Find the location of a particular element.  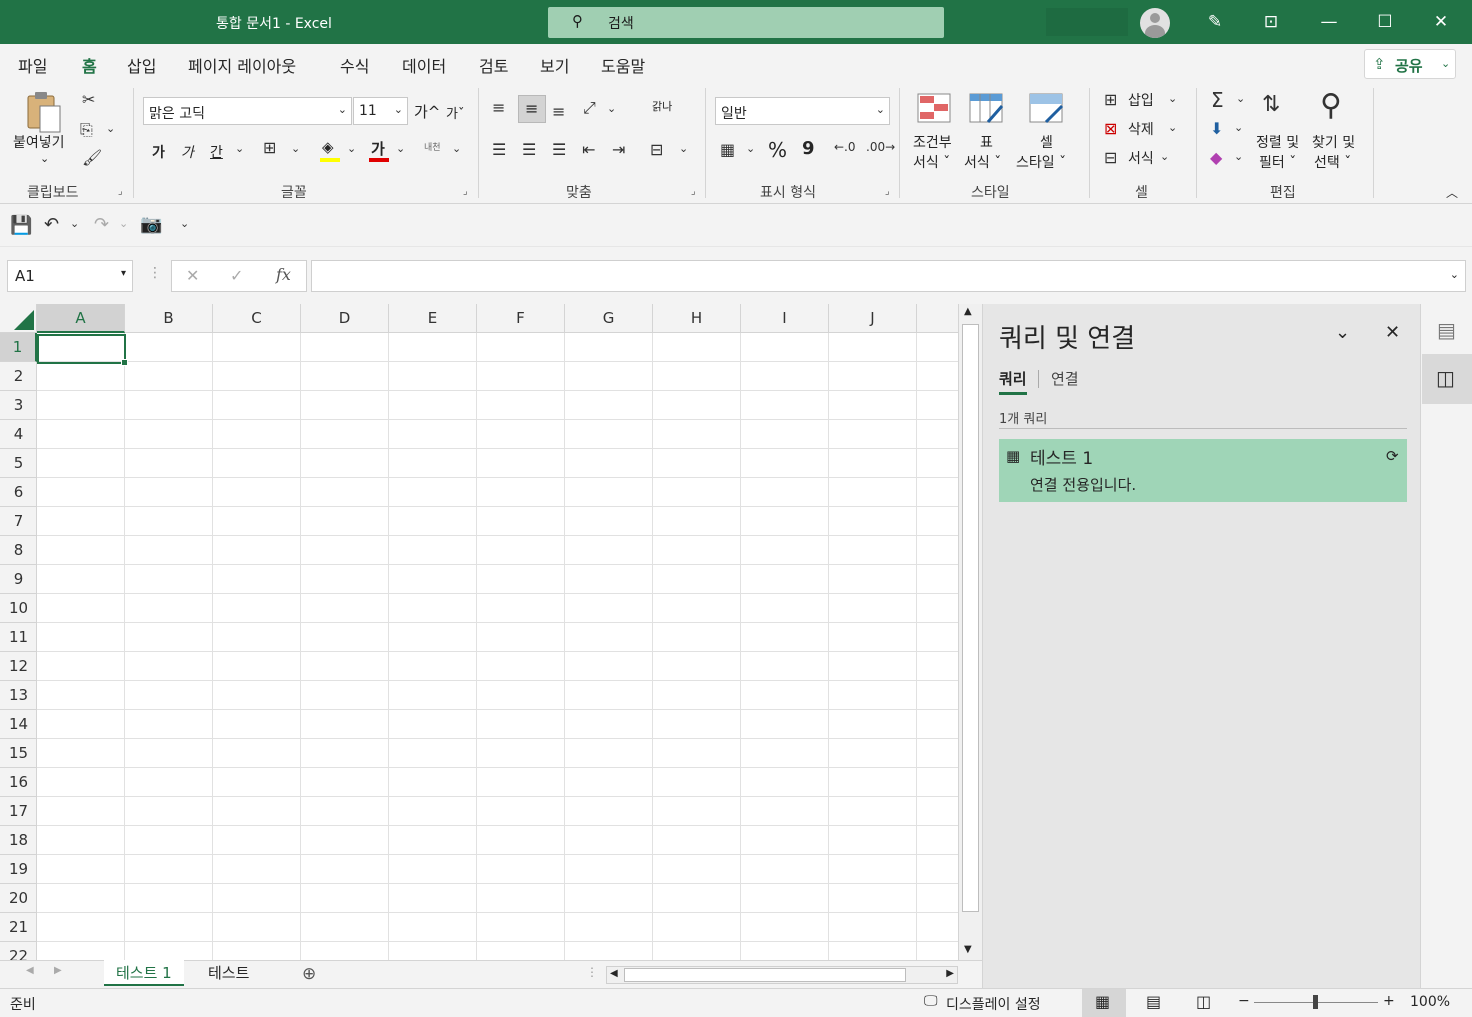

wrap-text-button: 갉나 is located at coordinates (662, 106).